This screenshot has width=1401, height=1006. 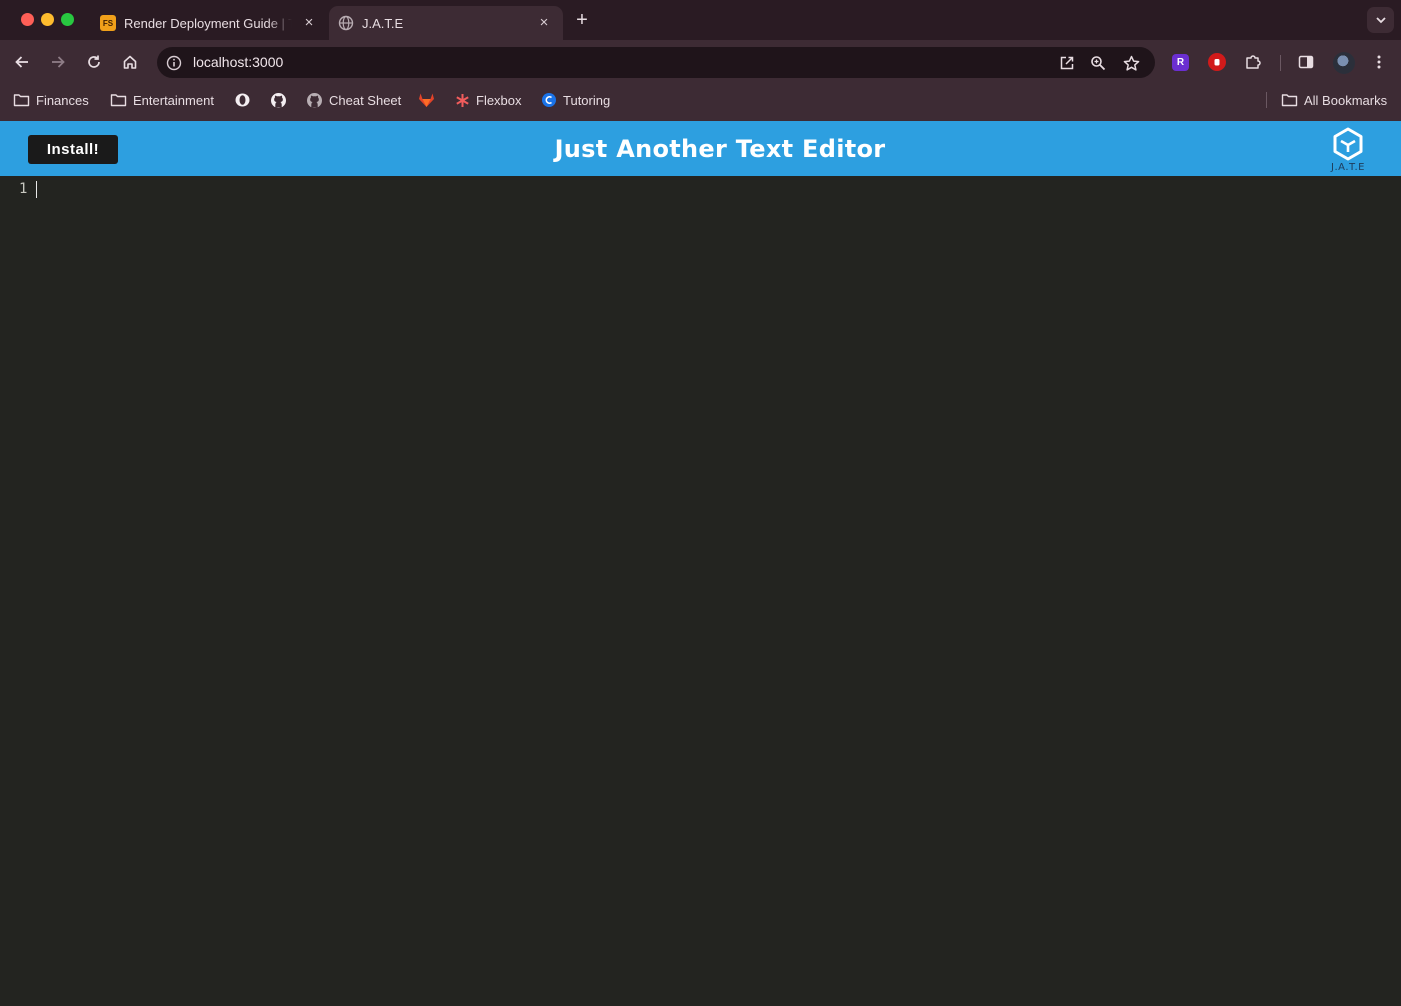 I want to click on tutoring-icon, so click(x=549, y=100).